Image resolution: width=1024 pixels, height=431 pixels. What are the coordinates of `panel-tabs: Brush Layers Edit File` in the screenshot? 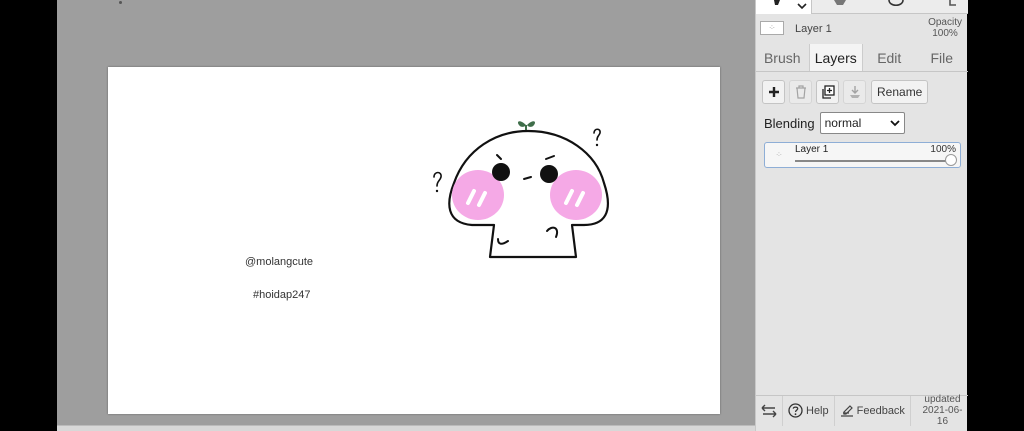 It's located at (862, 58).